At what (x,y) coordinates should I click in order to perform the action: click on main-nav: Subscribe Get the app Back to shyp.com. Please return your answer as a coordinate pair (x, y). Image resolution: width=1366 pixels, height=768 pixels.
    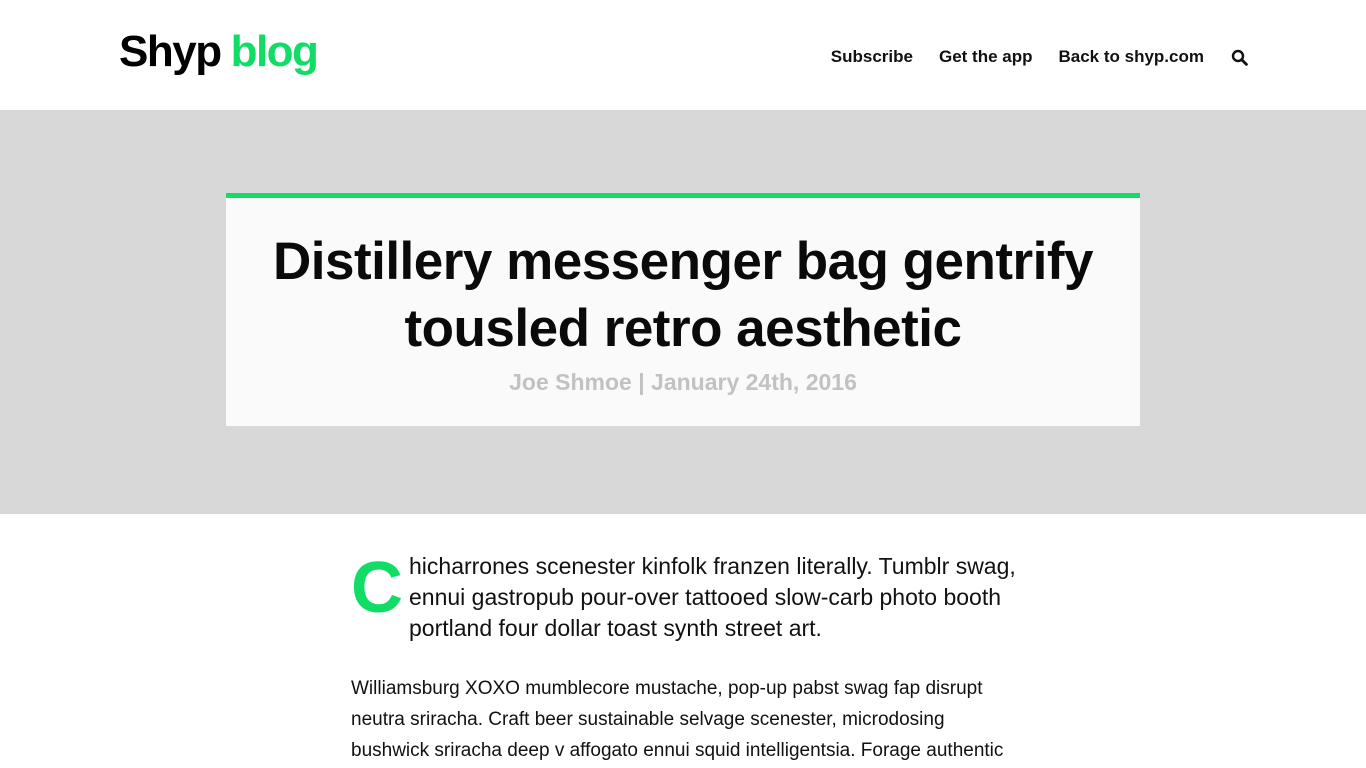
    Looking at the image, I should click on (1039, 57).